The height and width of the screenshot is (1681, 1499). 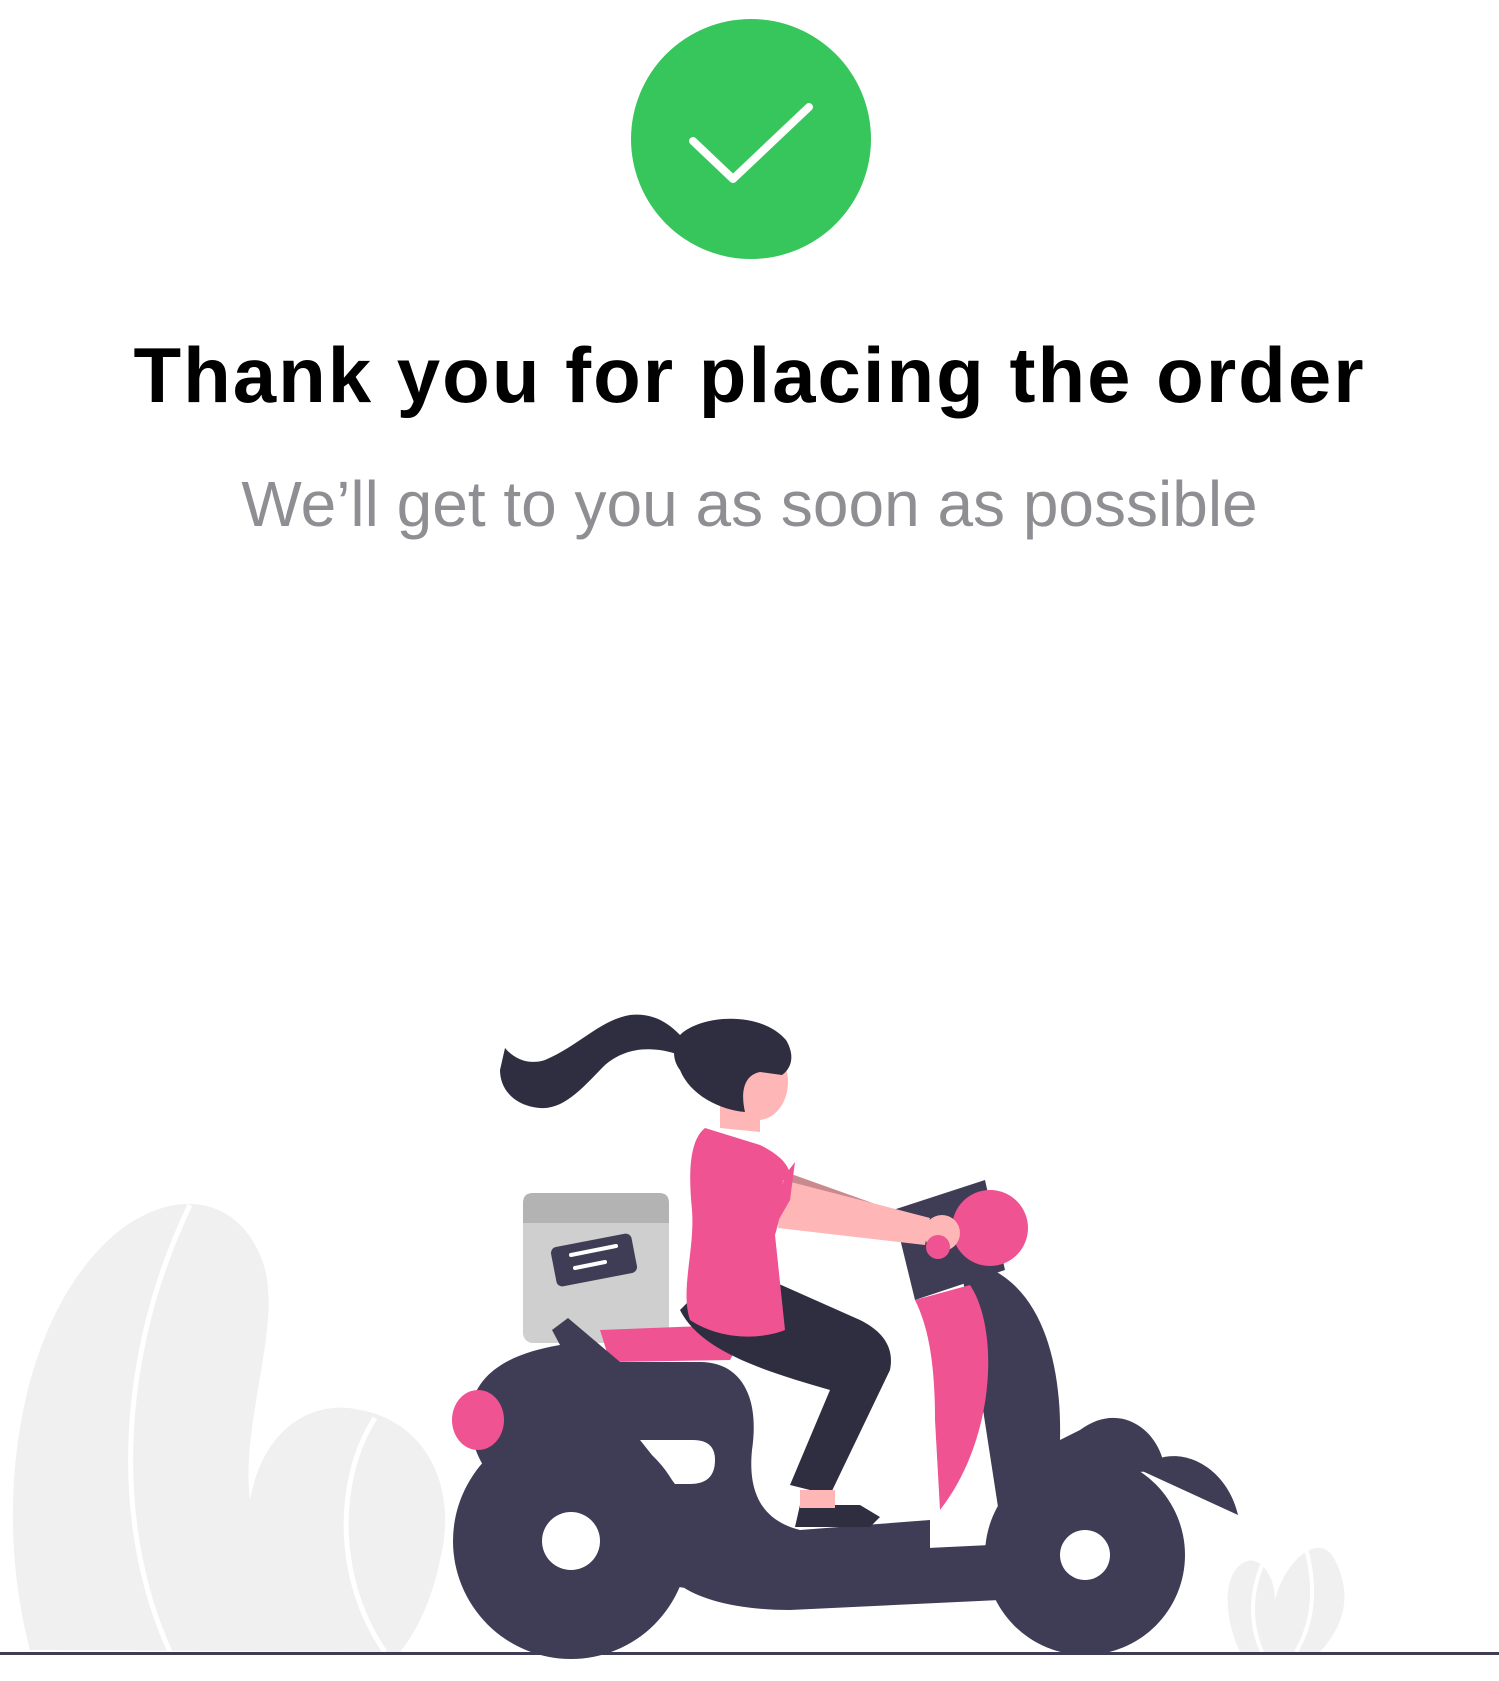 I want to click on page-subtitle: We’ll get to you as soon as possible, so click(x=749, y=504).